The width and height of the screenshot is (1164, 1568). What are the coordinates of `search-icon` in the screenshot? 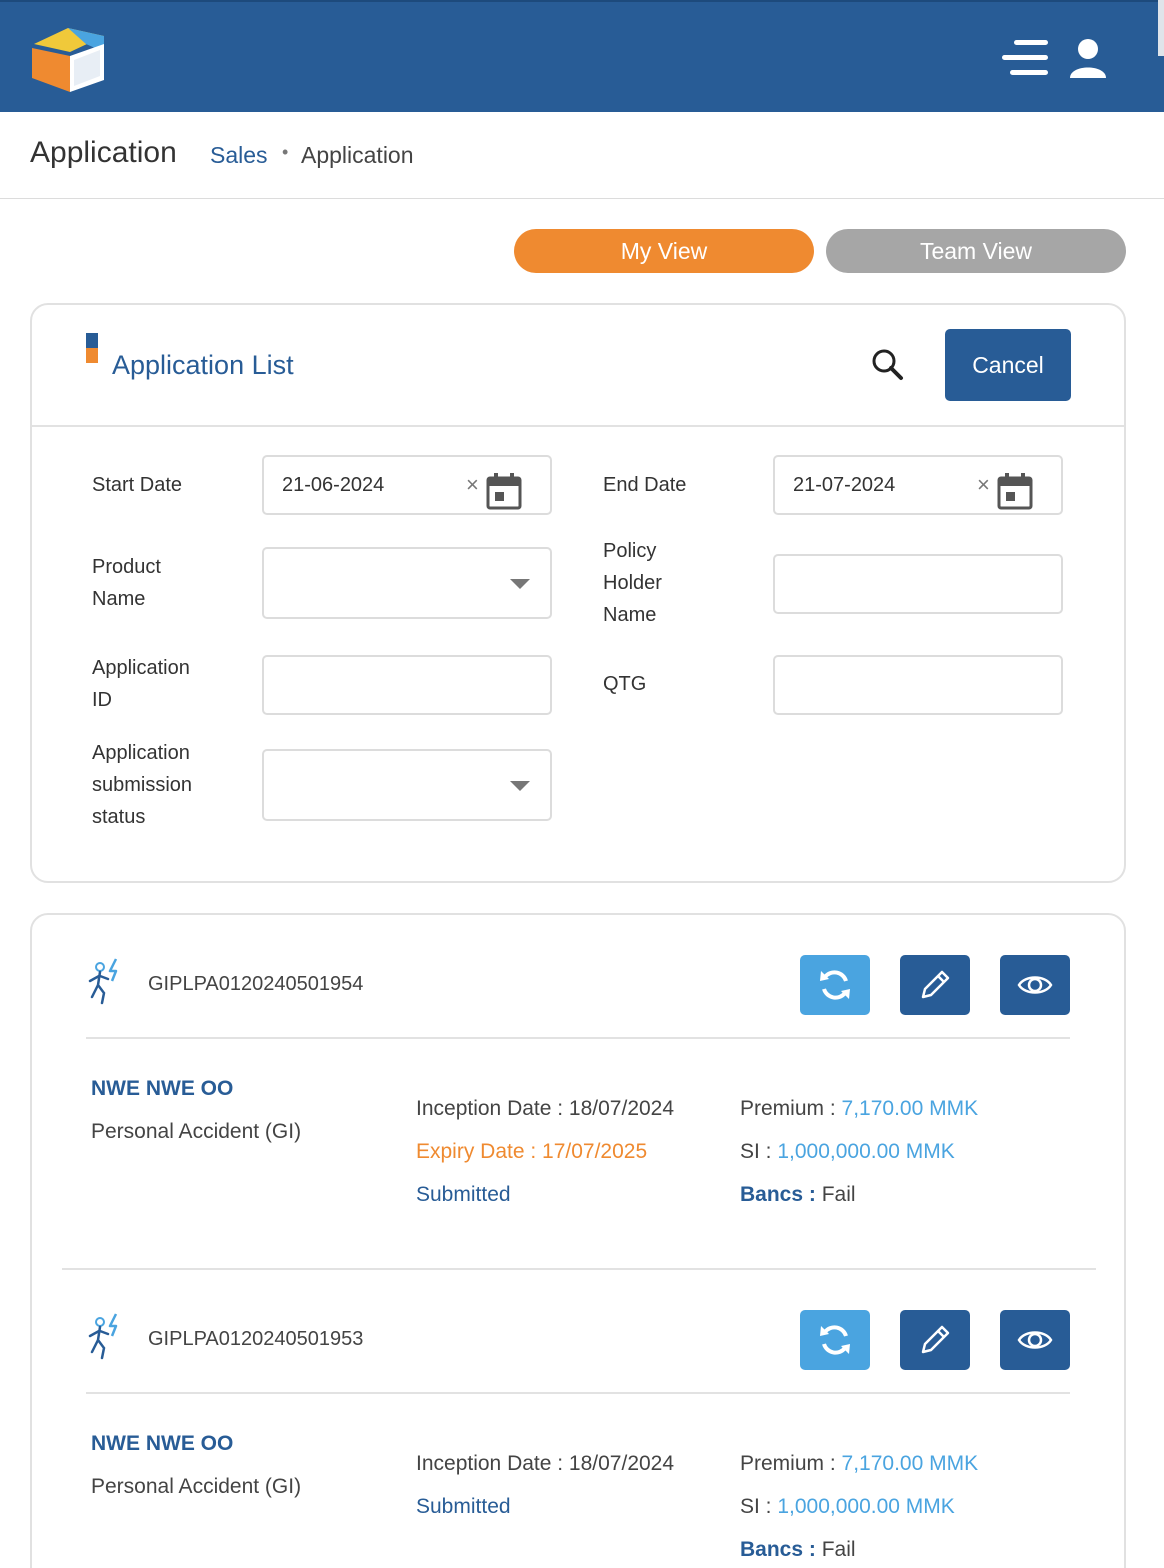 It's located at (888, 365).